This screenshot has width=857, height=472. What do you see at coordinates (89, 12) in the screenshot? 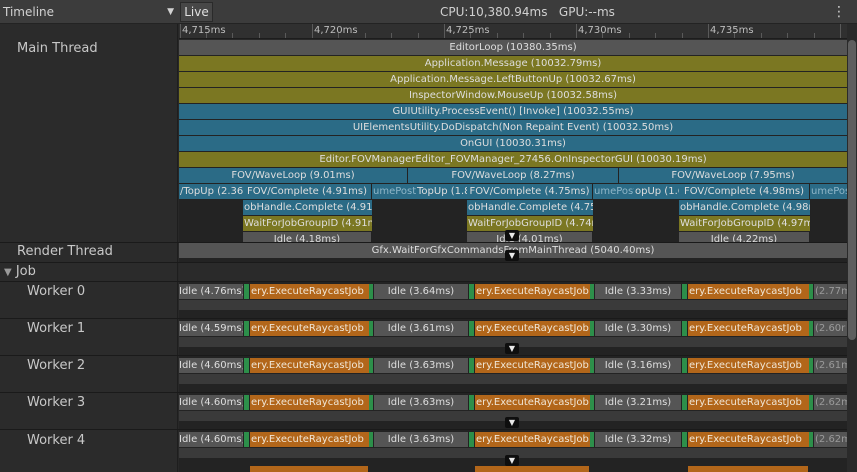
I see `view-mode-dropdown: Timeline ▼` at bounding box center [89, 12].